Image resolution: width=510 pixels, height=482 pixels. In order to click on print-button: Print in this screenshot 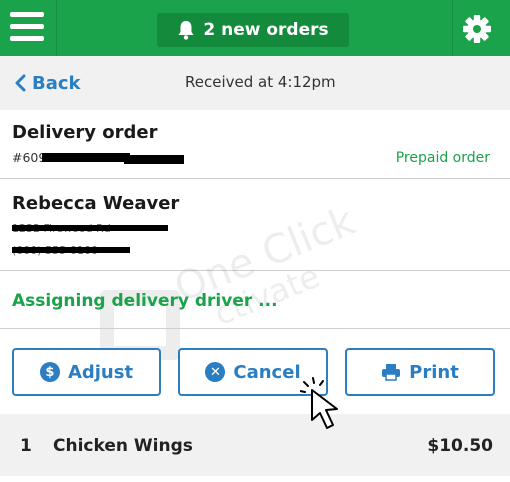, I will do `click(420, 372)`.